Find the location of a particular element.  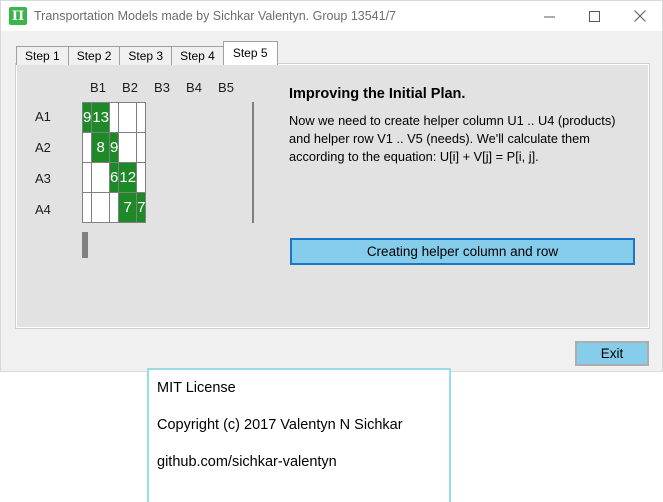

helper-column-cell-u4 is located at coordinates (253, 207).